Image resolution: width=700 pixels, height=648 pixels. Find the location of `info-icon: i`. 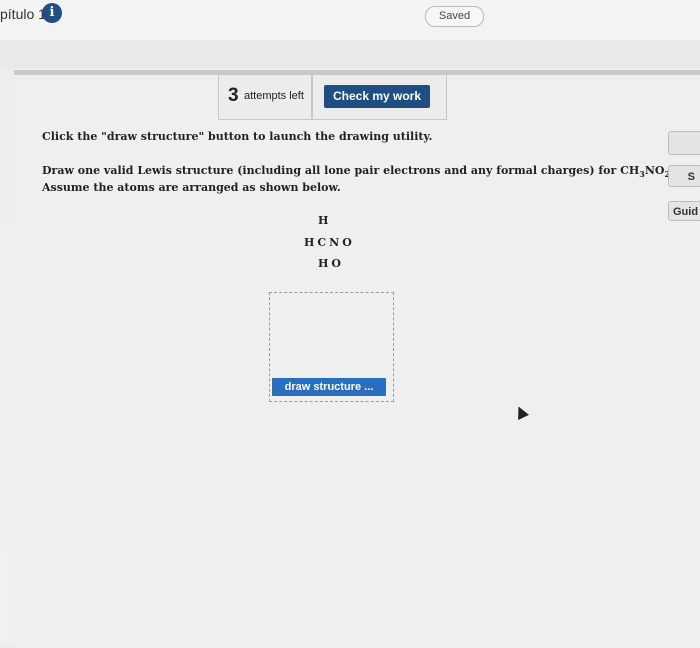

info-icon: i is located at coordinates (52, 13).